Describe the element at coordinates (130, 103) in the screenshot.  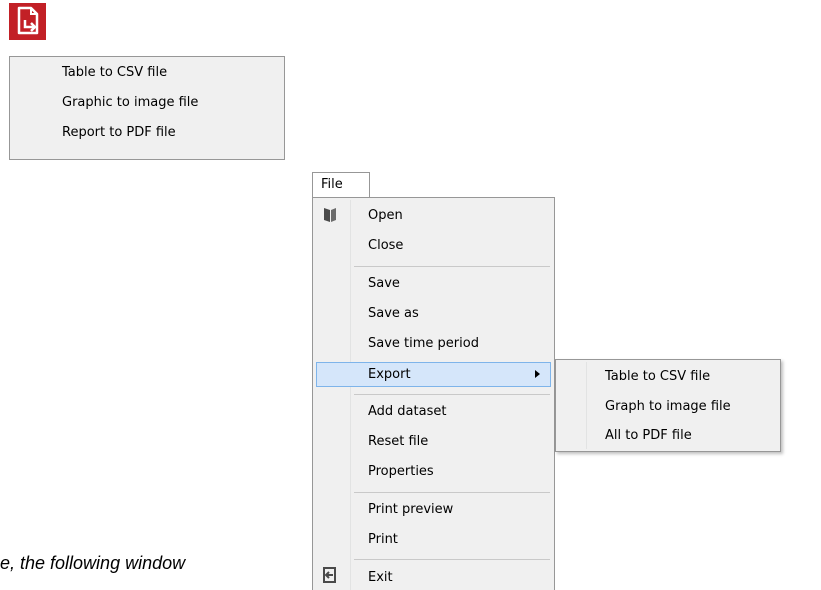
I see `menu-item-graphic-to-image: Graphic to image file` at that location.